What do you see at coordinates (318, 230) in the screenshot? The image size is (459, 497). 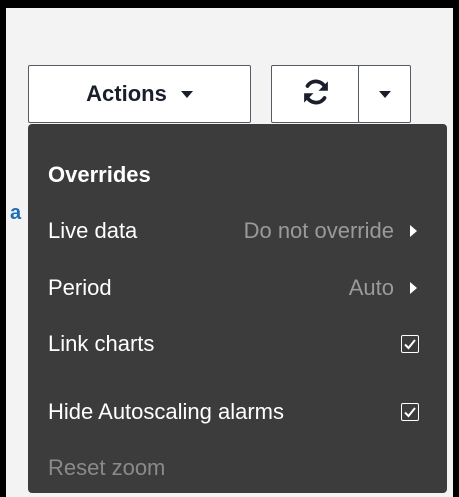 I see `live-data-value: Do not override` at bounding box center [318, 230].